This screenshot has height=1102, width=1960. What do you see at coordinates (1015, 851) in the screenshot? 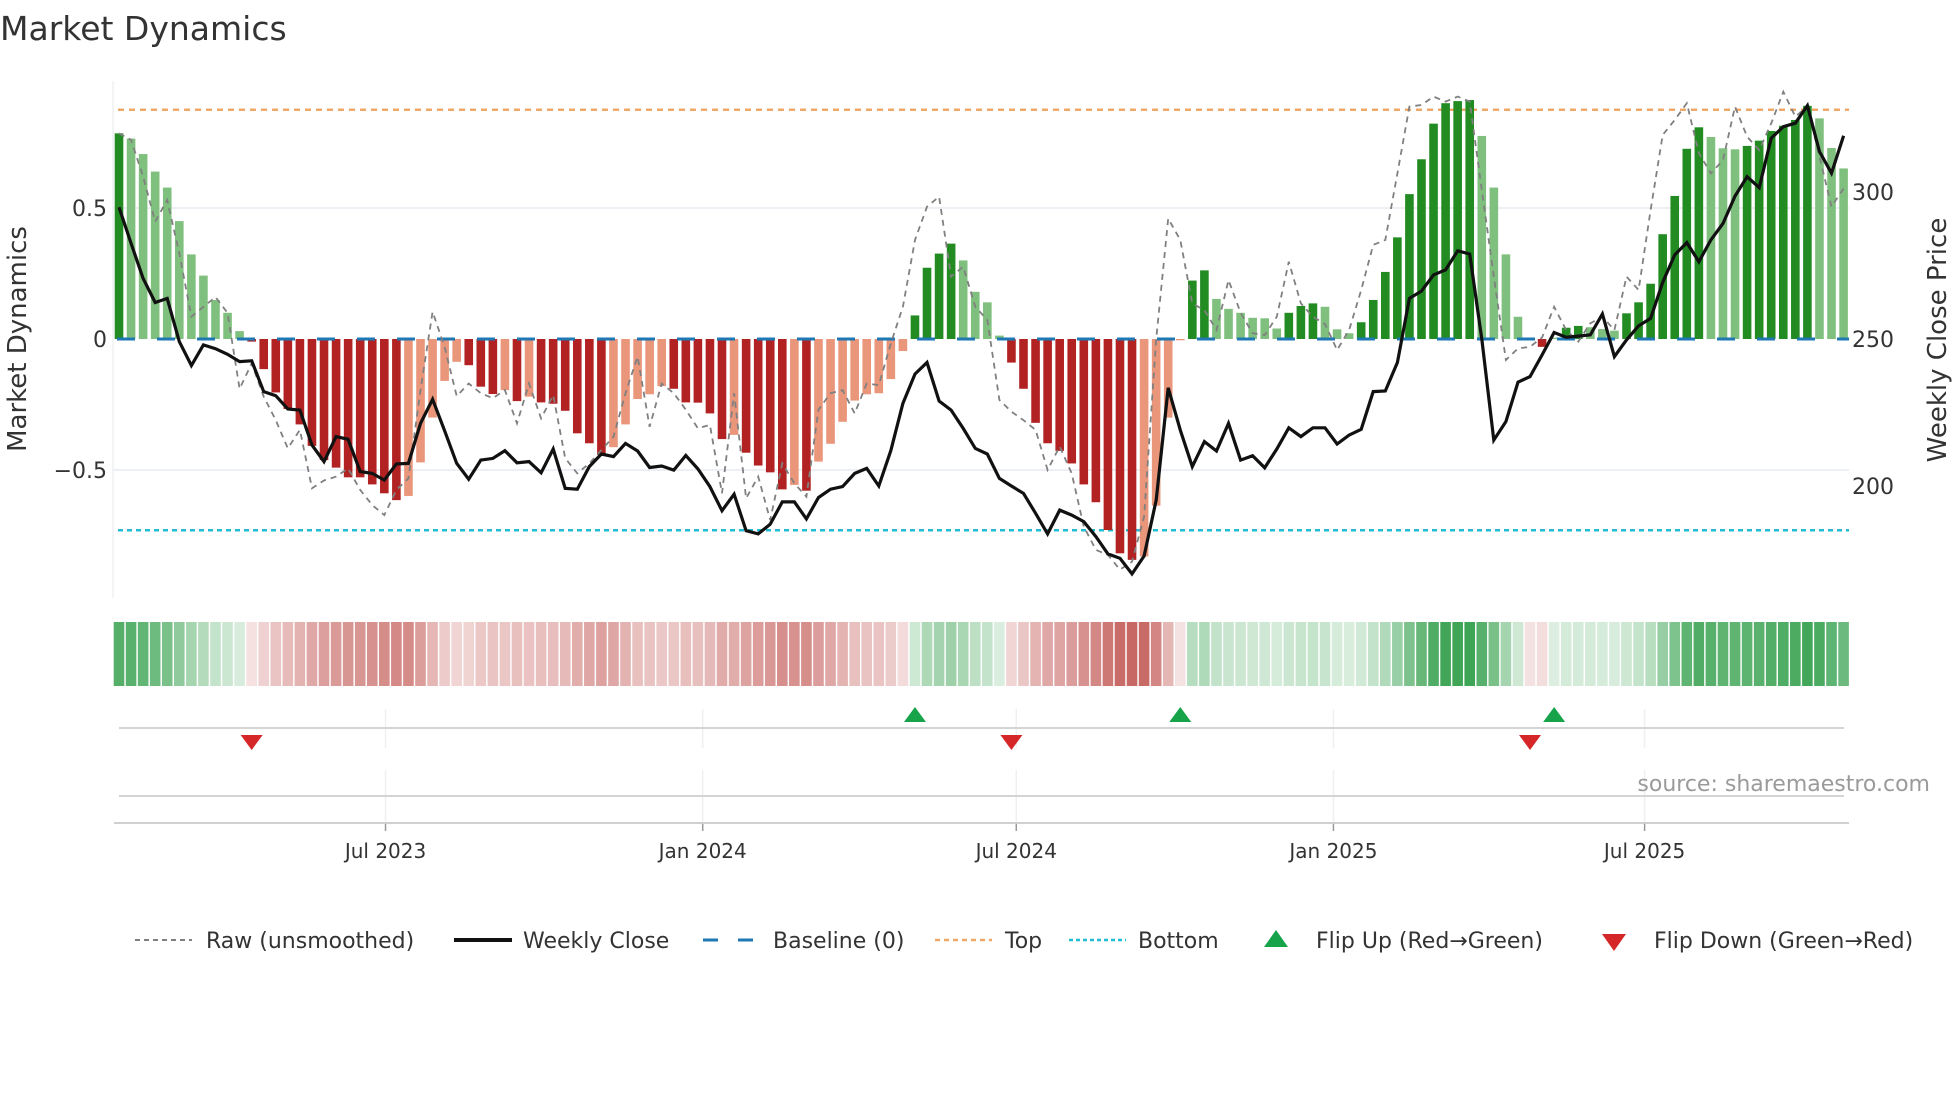
I see `x-tick-label: Jul 2024` at bounding box center [1015, 851].